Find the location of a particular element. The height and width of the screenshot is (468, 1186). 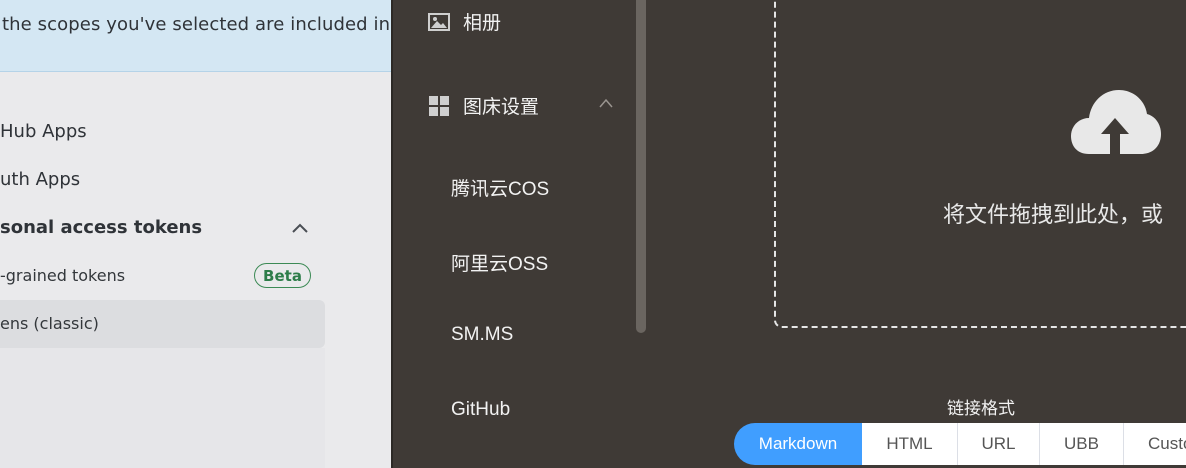

sidebar-subitem-smms: SM.MS is located at coordinates (482, 335).